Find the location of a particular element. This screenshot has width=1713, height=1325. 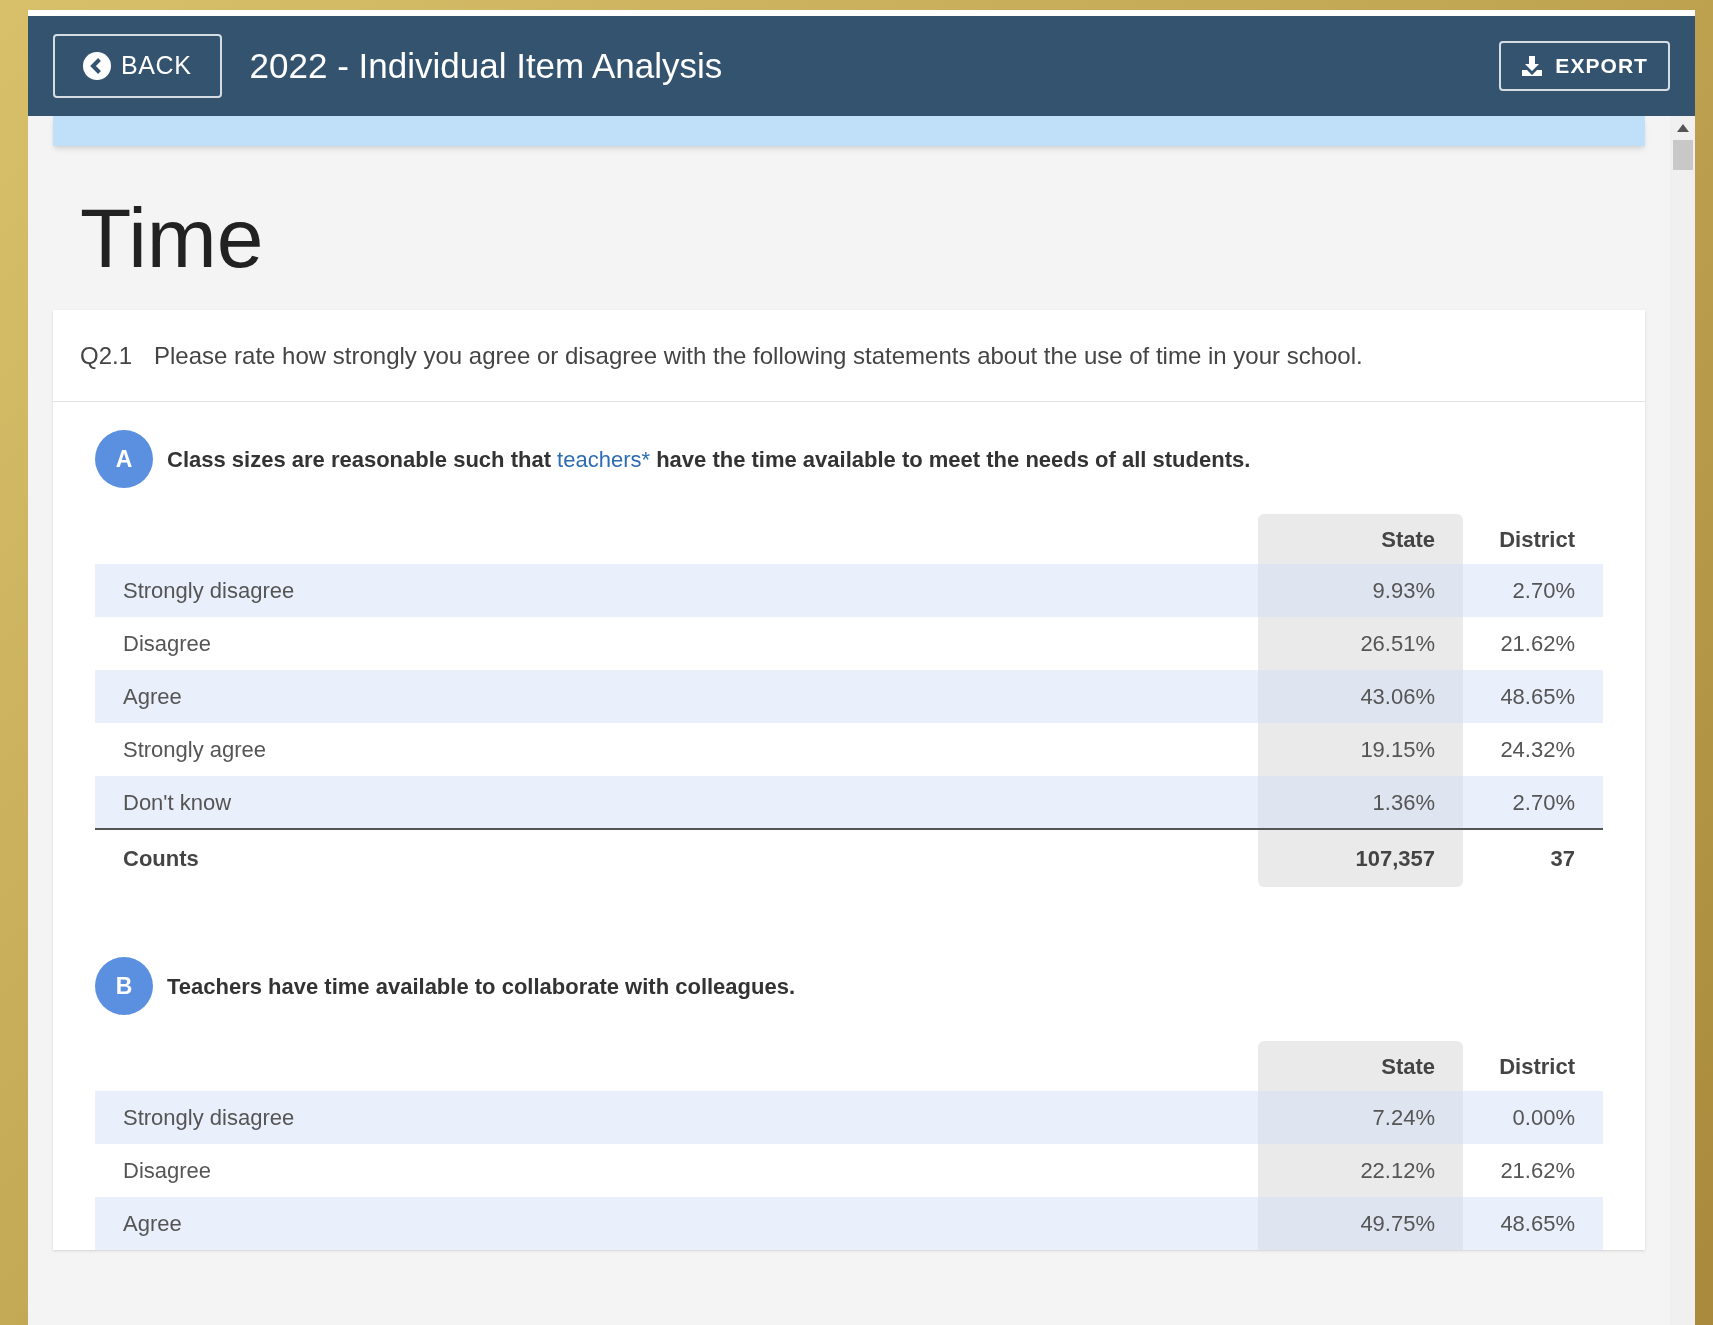

section-title: Time is located at coordinates (172, 238).